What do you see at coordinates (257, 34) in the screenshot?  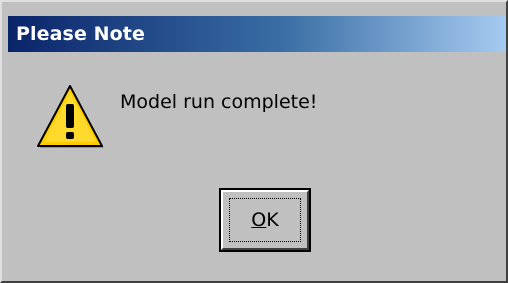 I see `title-bar: Please Note` at bounding box center [257, 34].